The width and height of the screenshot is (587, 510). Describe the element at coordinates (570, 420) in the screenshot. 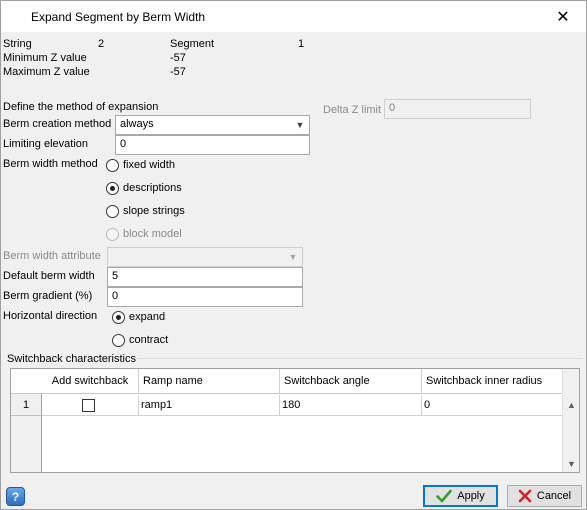

I see `table-vertical-scrollbar: ▲ ▼` at that location.